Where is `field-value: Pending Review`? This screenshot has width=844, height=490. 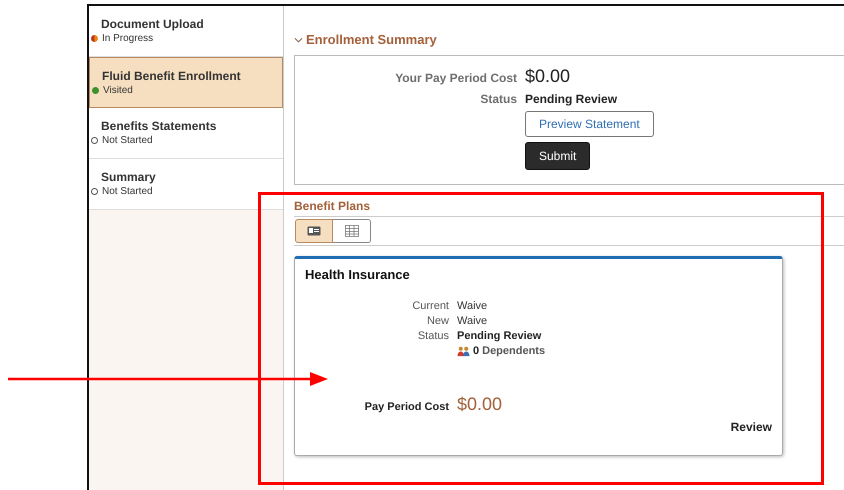
field-value: Pending Review is located at coordinates (499, 336).